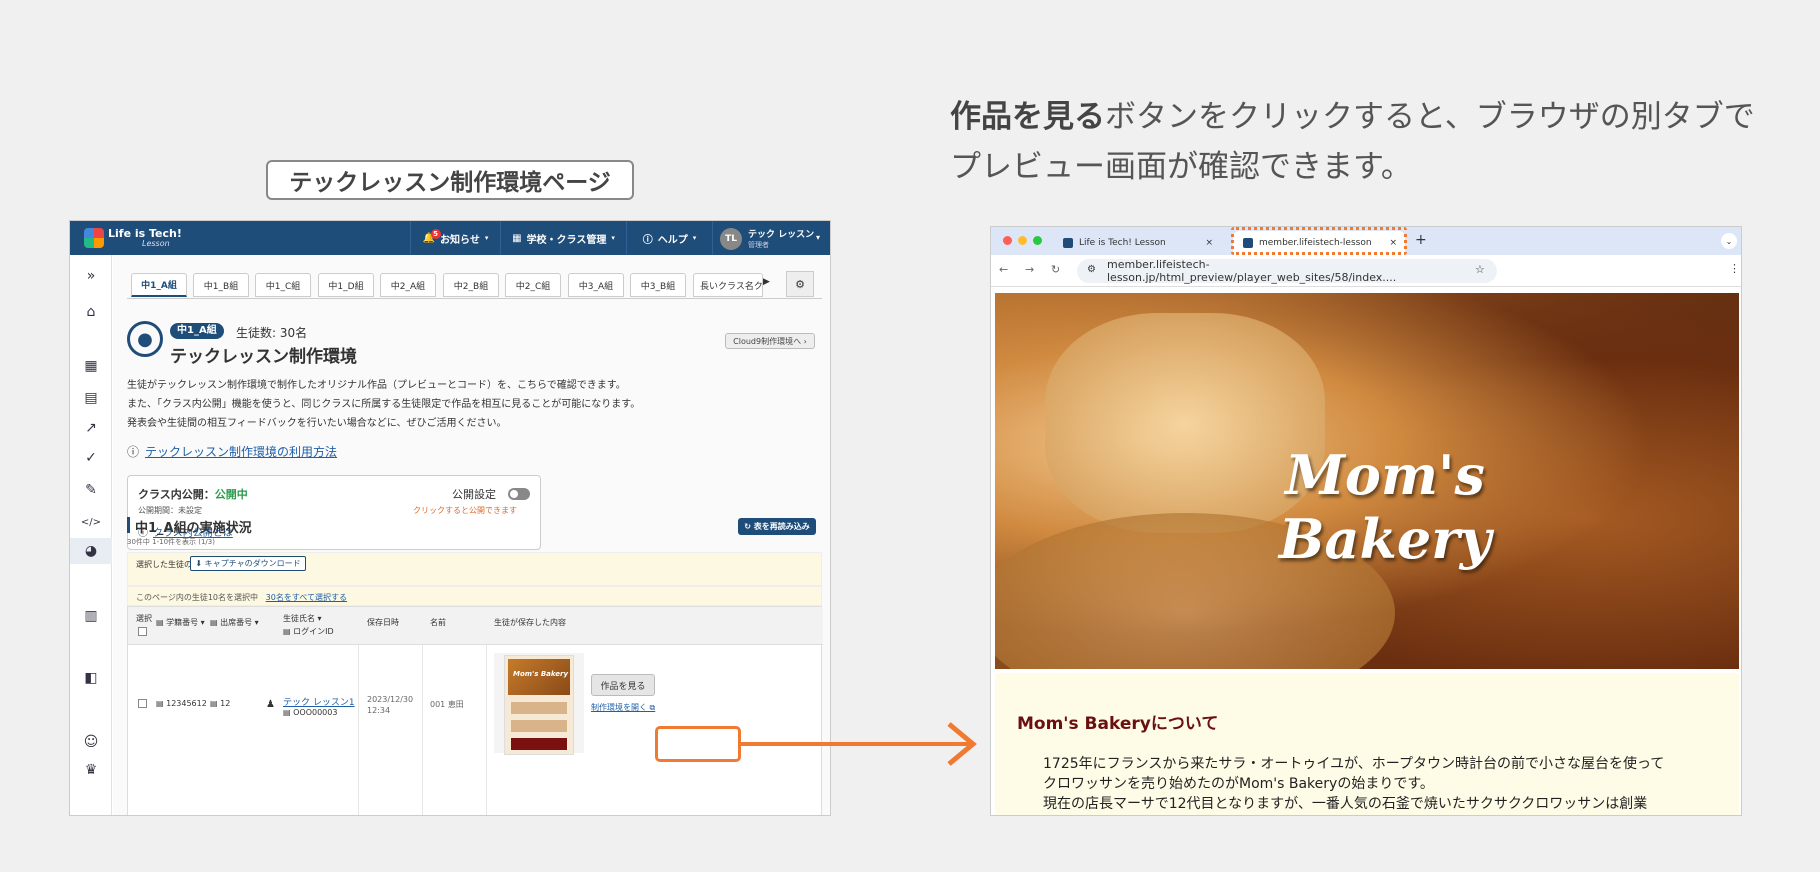  What do you see at coordinates (1027, 117) in the screenshot?
I see `caption-bold: 作品を見る` at bounding box center [1027, 117].